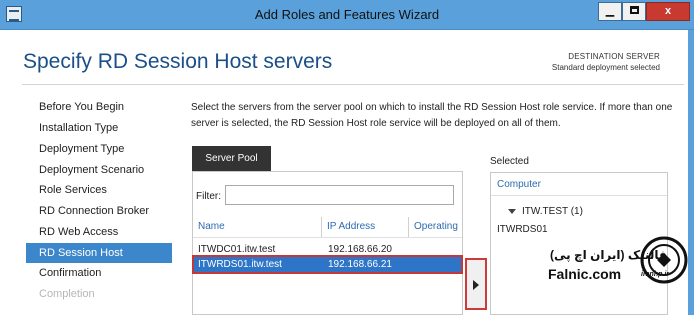 This screenshot has width=694, height=315. I want to click on column-header-ip-address: IP Address, so click(351, 226).